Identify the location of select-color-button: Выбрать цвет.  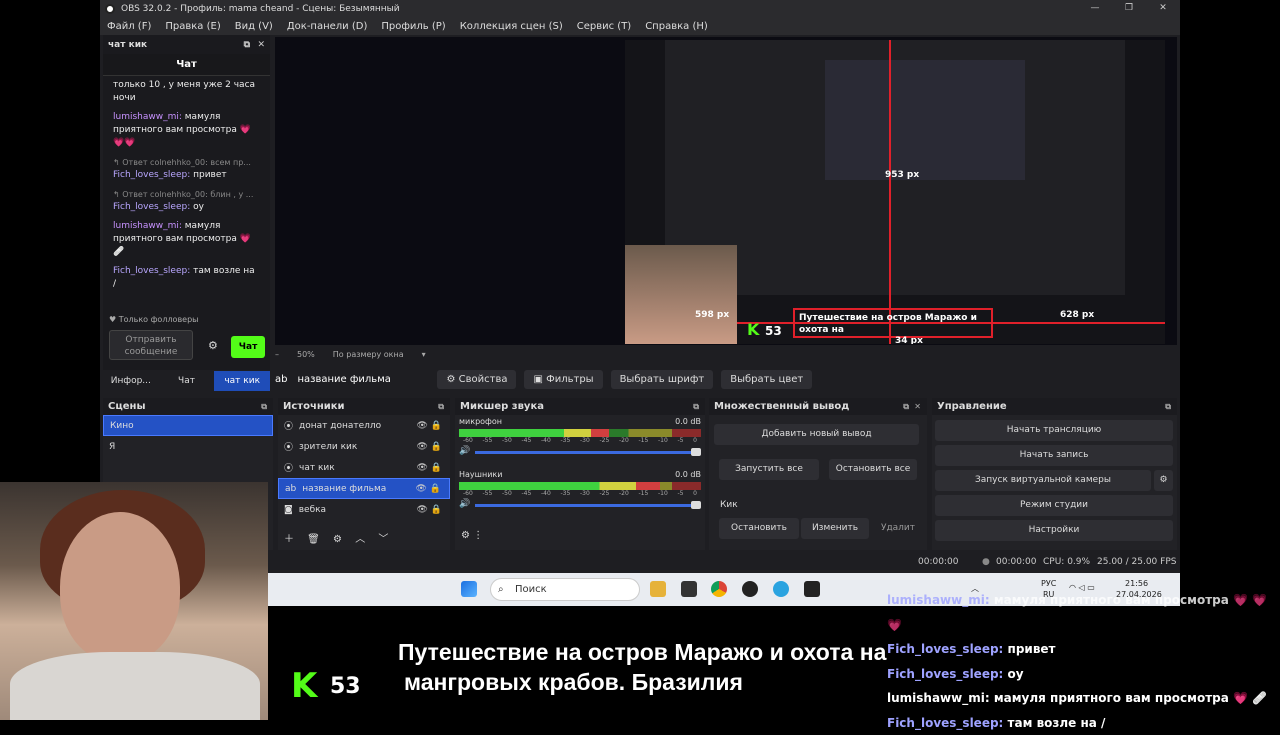
(767, 379).